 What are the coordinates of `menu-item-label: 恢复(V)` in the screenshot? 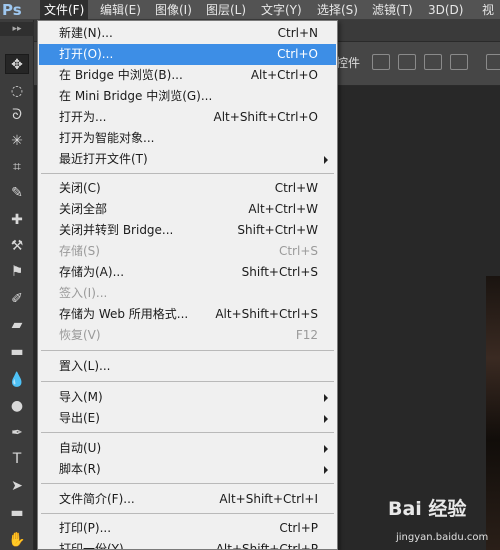 It's located at (80, 335).